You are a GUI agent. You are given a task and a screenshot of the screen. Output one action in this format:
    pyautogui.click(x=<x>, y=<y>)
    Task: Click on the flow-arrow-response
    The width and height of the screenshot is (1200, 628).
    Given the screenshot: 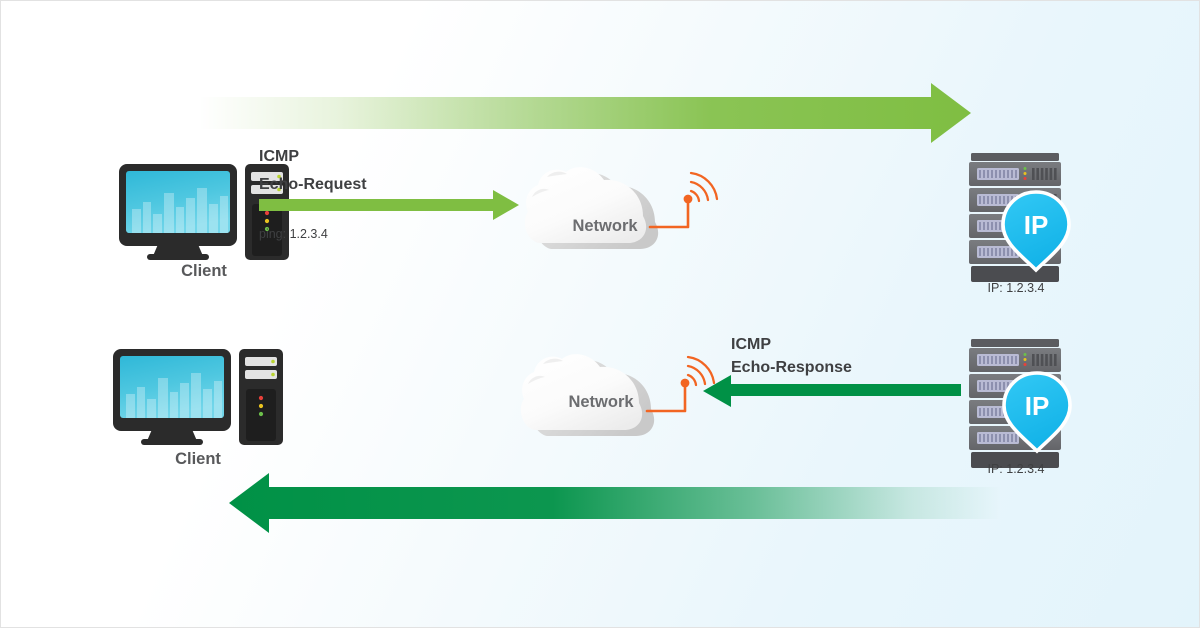 What is the action you would take?
    pyautogui.click(x=832, y=391)
    